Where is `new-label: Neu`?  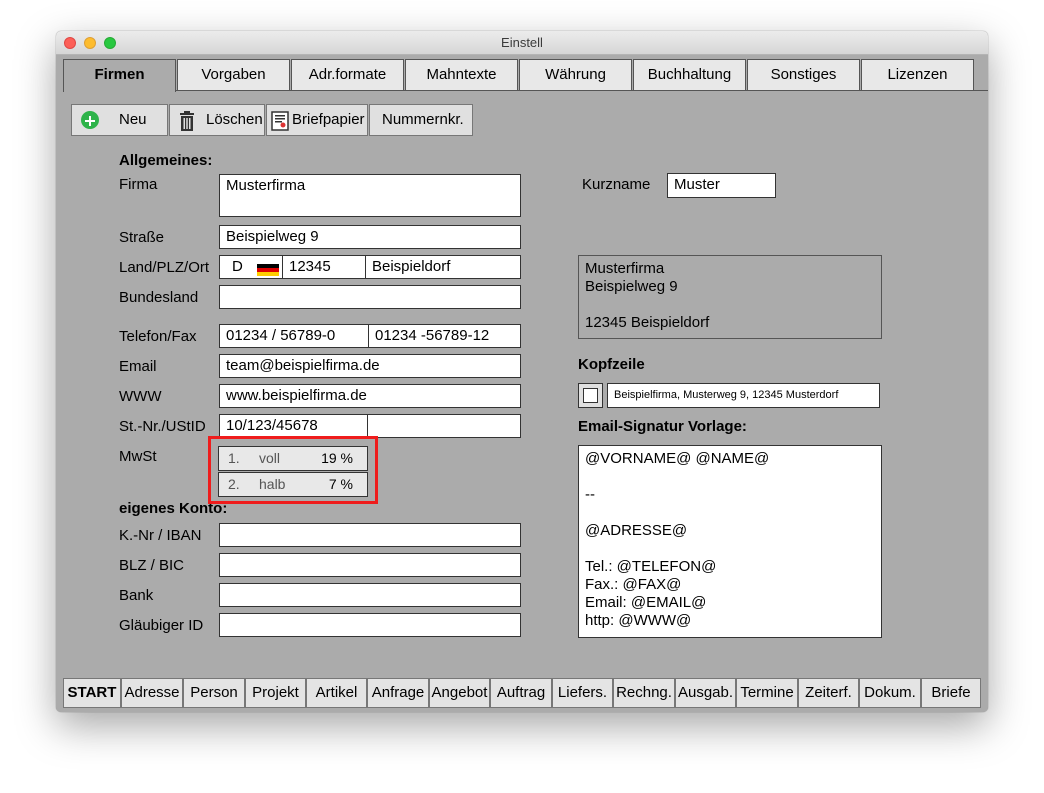
new-label: Neu is located at coordinates (133, 119).